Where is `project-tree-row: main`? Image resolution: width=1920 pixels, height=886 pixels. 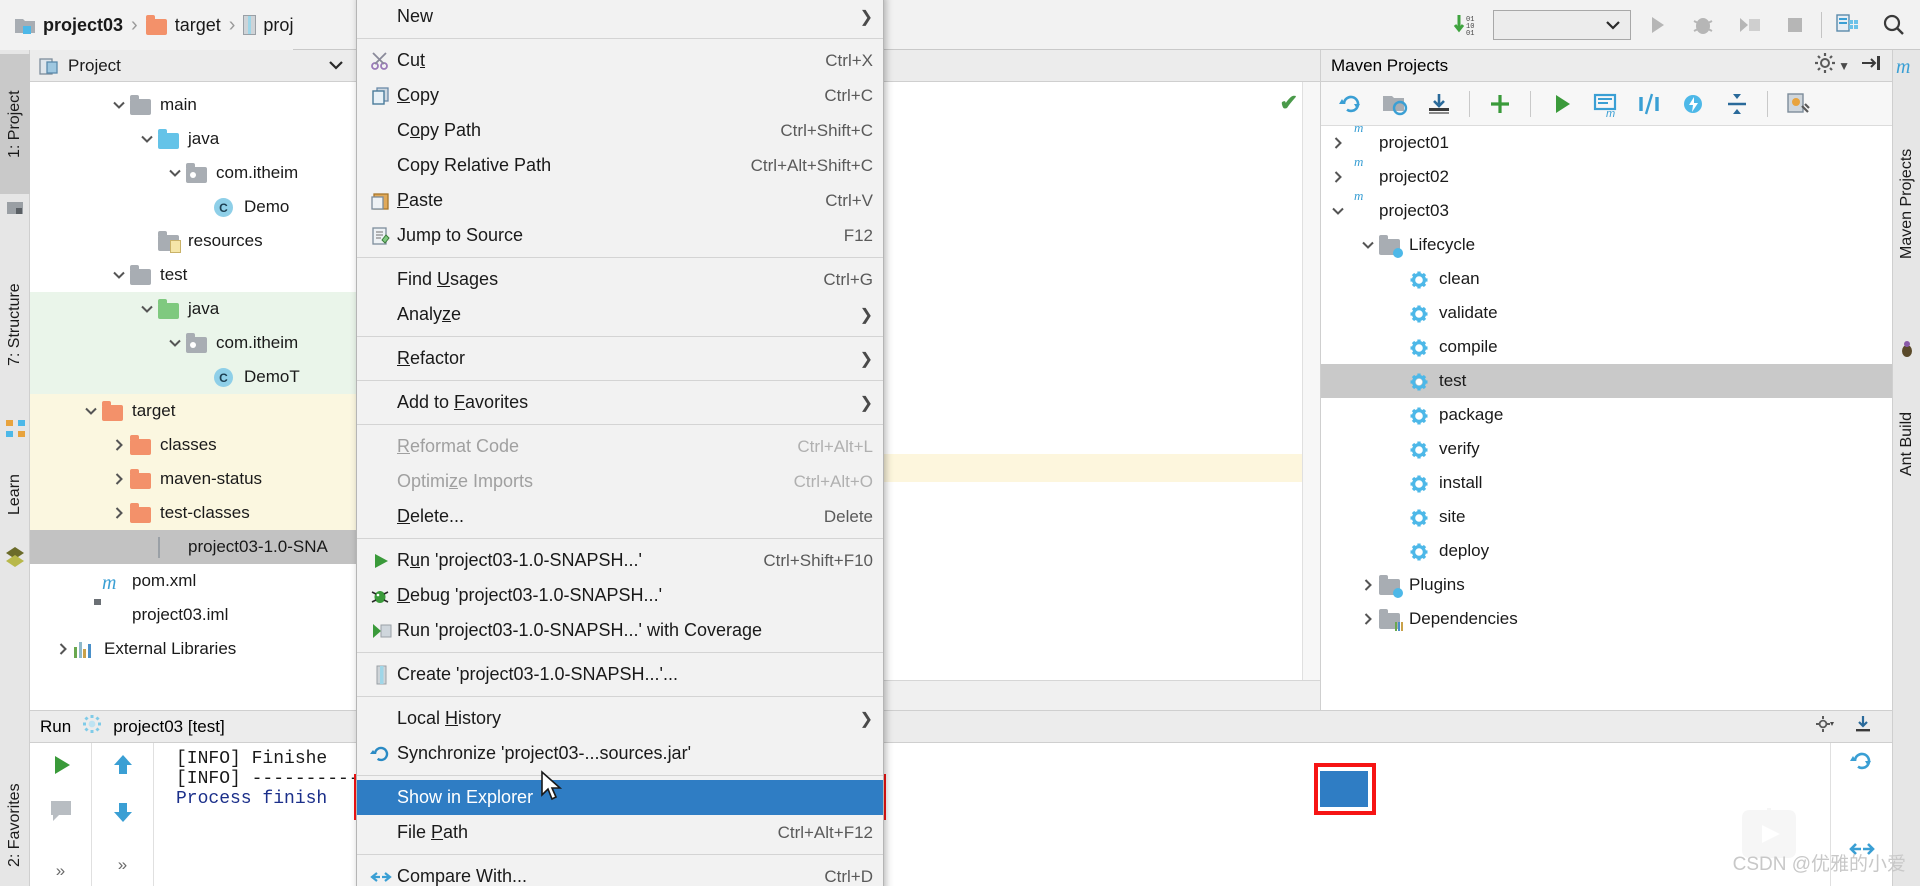
project-tree-row: main is located at coordinates (214, 105).